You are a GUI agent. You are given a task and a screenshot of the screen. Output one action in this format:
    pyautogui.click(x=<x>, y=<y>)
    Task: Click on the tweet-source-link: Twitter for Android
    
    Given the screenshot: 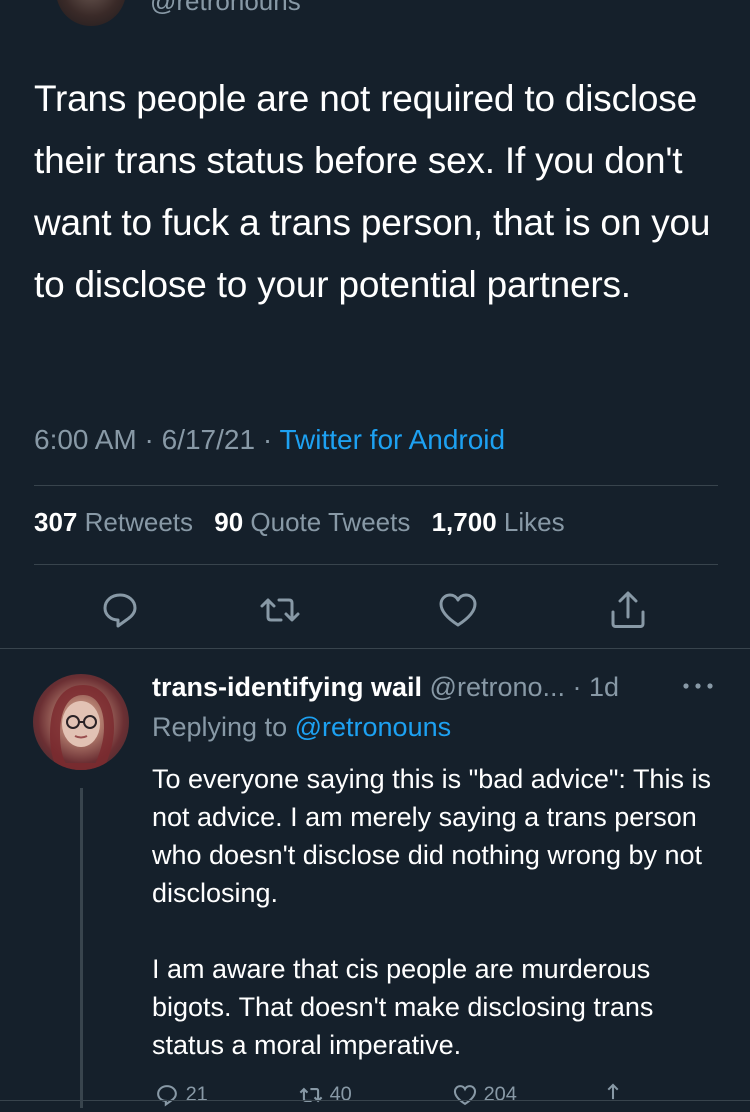 What is the action you would take?
    pyautogui.click(x=392, y=439)
    